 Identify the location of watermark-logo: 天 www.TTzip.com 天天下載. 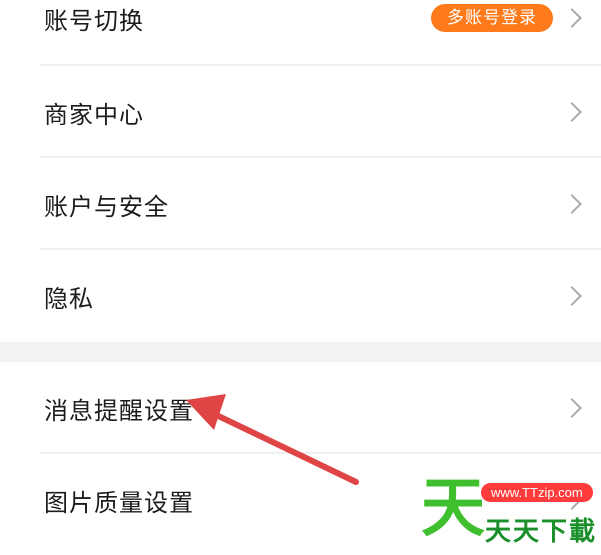
(511, 515).